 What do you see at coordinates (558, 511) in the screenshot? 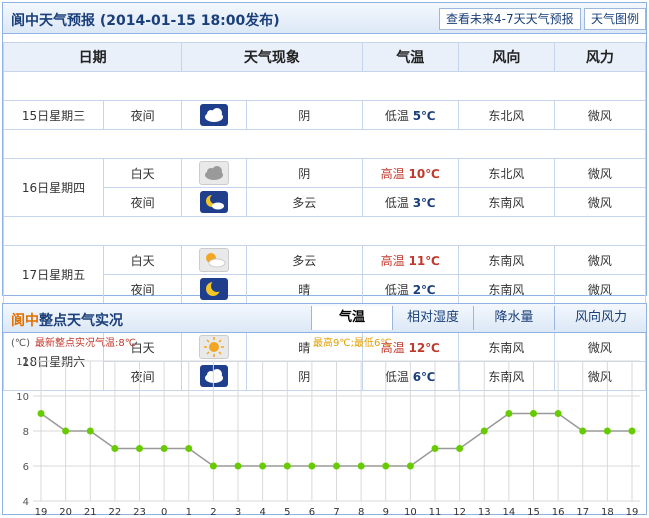
I see `x-tick-label: 16` at bounding box center [558, 511].